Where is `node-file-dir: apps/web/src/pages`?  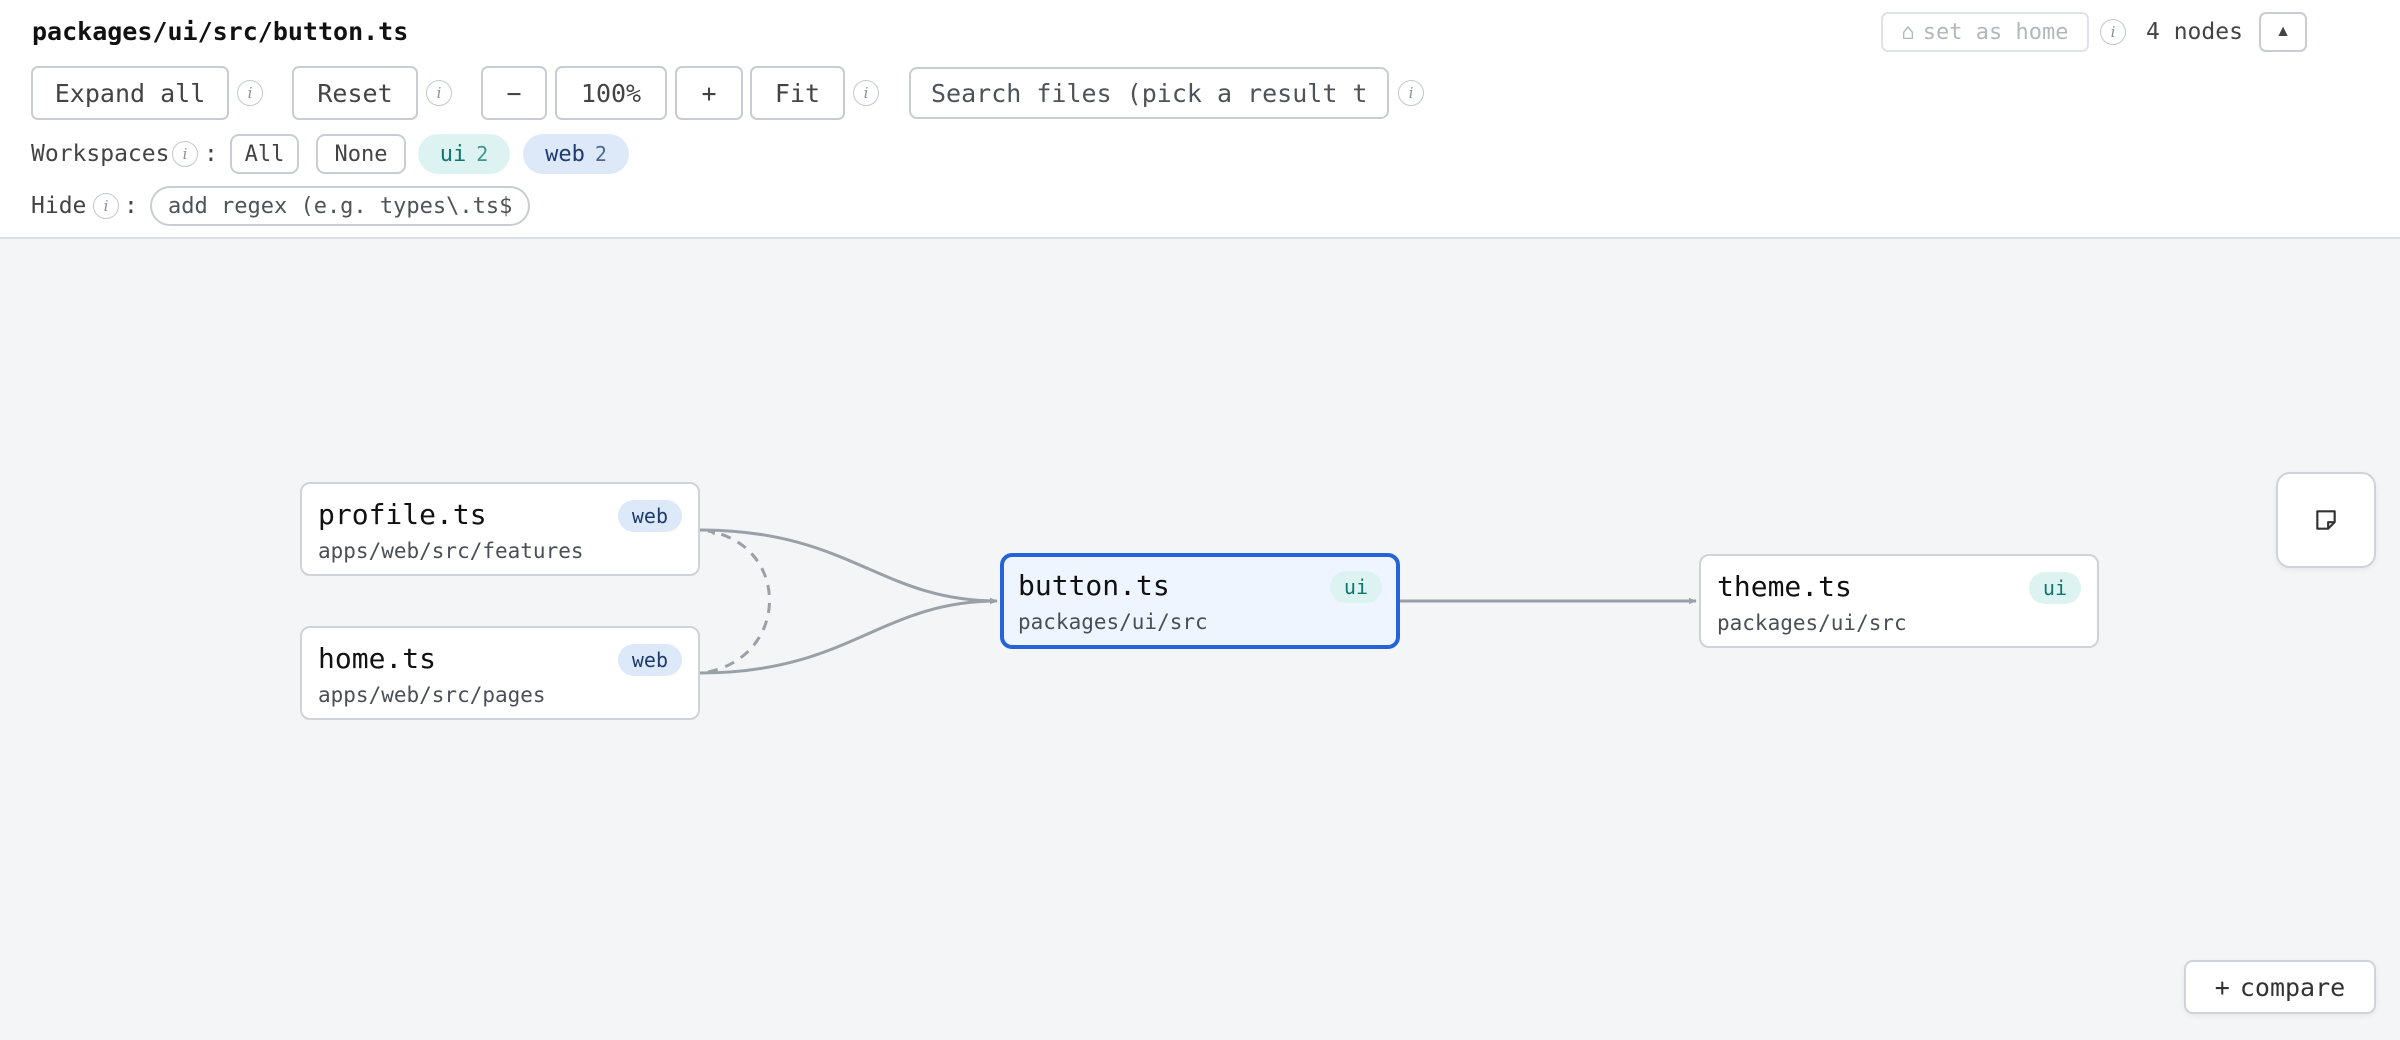 node-file-dir: apps/web/src/pages is located at coordinates (432, 695).